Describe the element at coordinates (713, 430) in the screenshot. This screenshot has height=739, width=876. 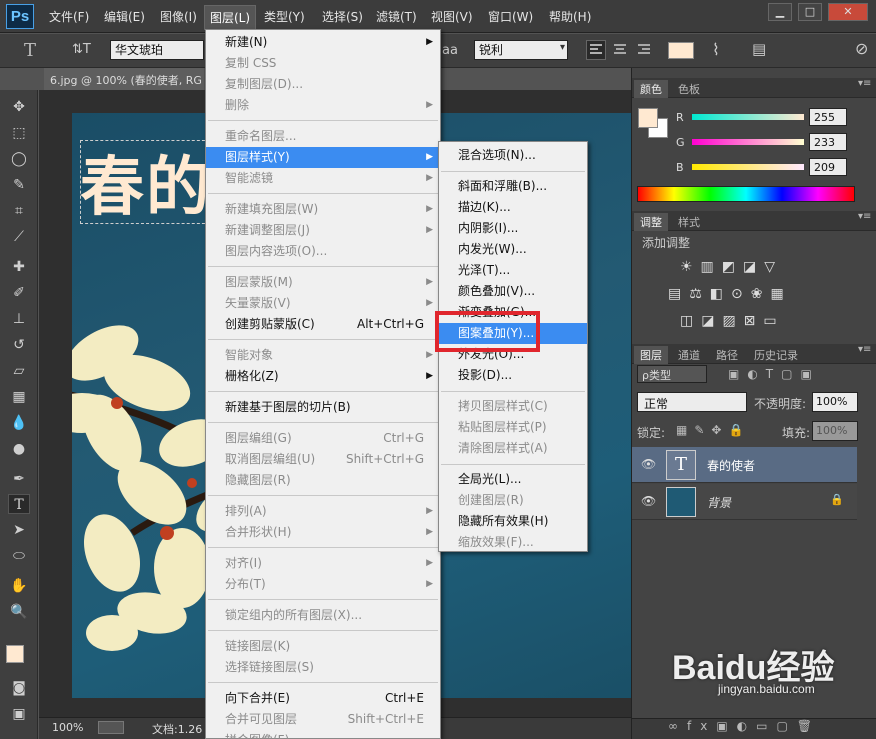
I see `lock-icons: ▦✎✥🔒` at that location.